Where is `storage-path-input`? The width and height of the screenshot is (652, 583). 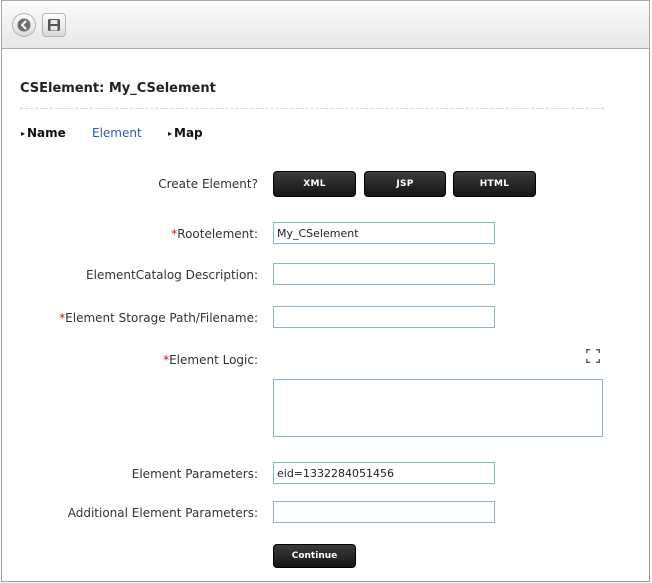
storage-path-input is located at coordinates (384, 317).